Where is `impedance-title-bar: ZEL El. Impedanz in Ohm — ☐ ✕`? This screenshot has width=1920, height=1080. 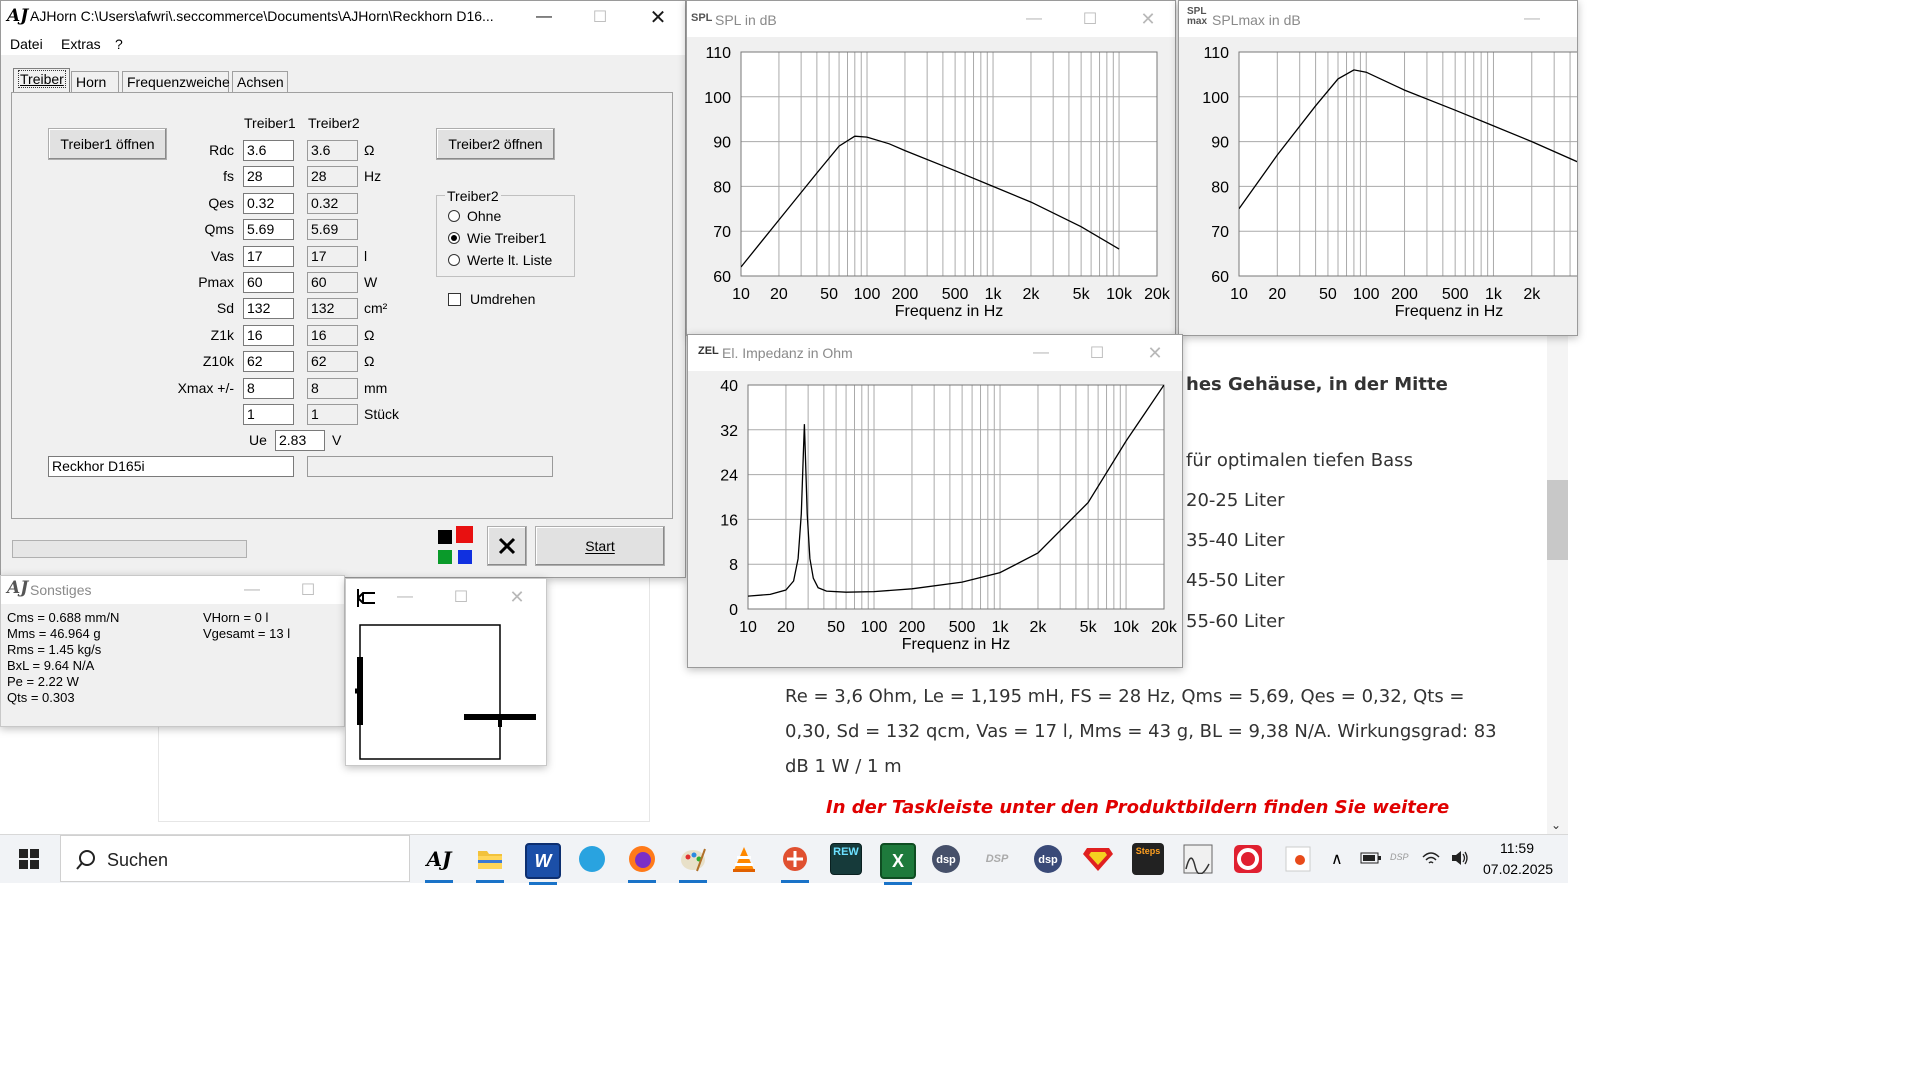
impedance-title-bar: ZEL El. Impedanz in Ohm — ☐ ✕ is located at coordinates (935, 353).